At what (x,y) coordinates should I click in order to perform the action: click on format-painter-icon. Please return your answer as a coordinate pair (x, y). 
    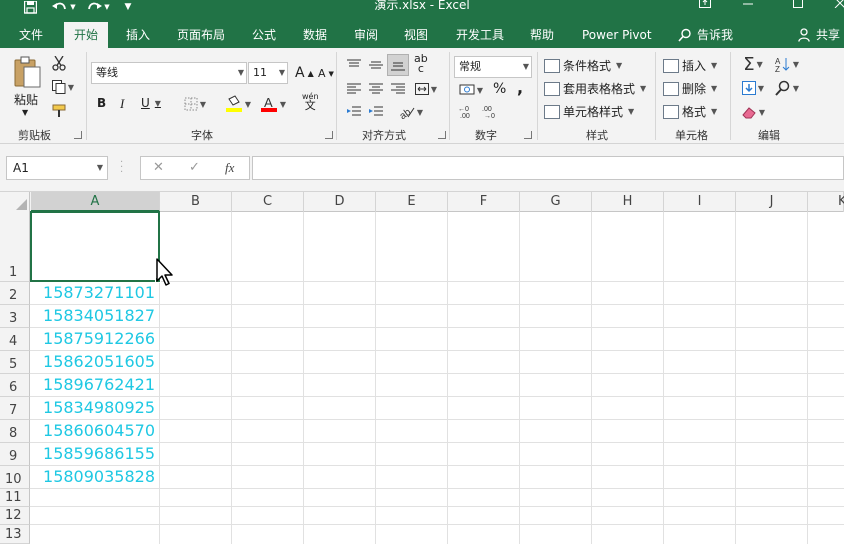
    Looking at the image, I should click on (59, 111).